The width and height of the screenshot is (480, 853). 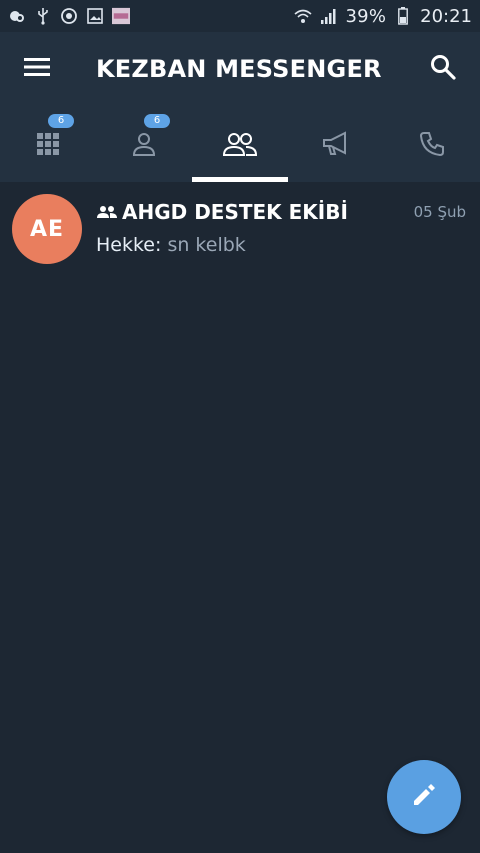 What do you see at coordinates (129, 245) in the screenshot?
I see `chat-sender: Hekke:` at bounding box center [129, 245].